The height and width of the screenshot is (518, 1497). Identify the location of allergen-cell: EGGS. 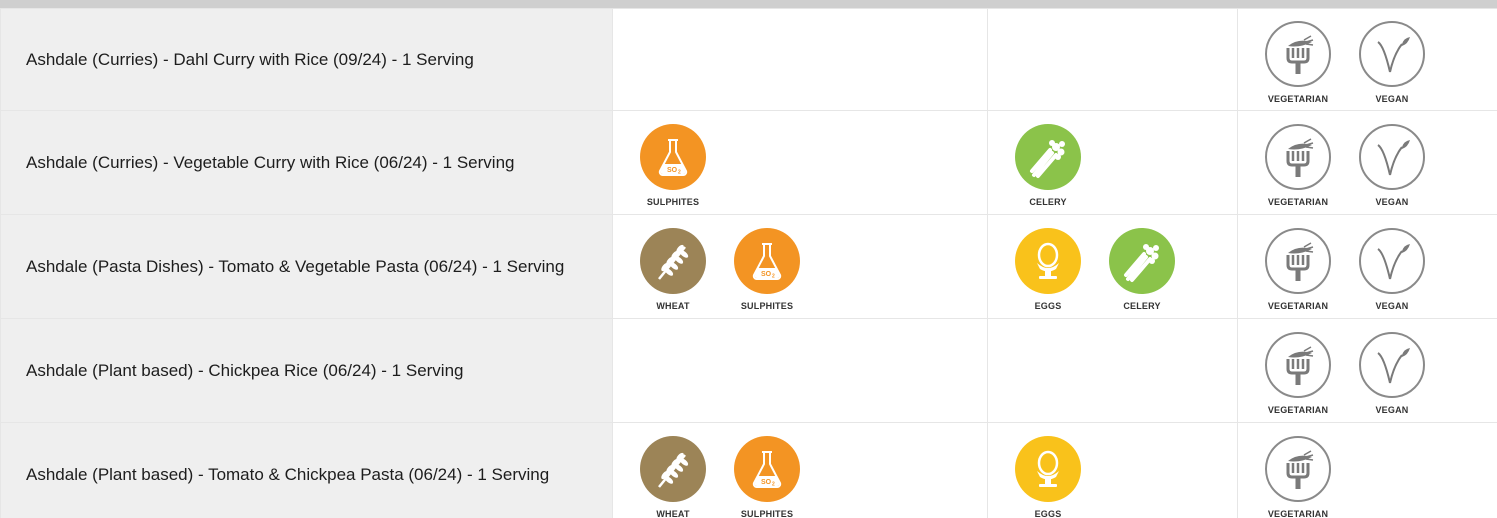
(1112, 470).